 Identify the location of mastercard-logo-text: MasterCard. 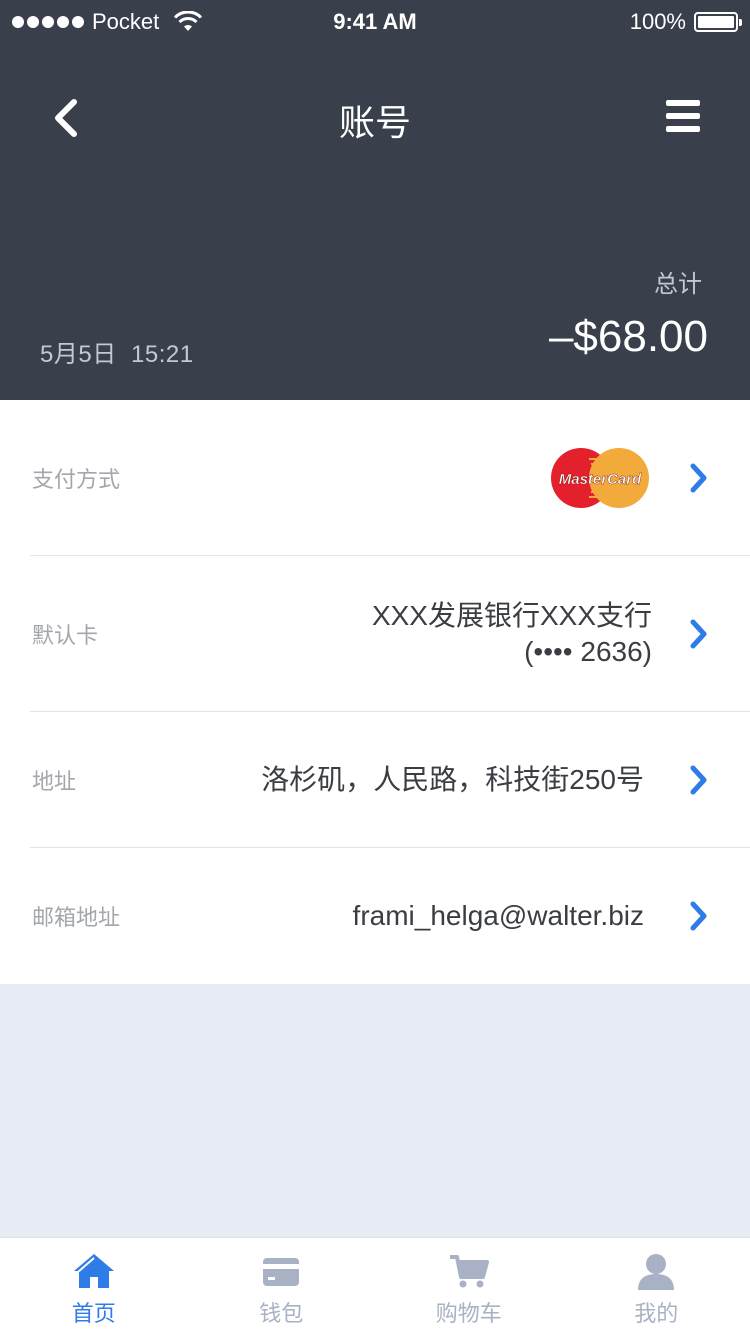
(600, 479).